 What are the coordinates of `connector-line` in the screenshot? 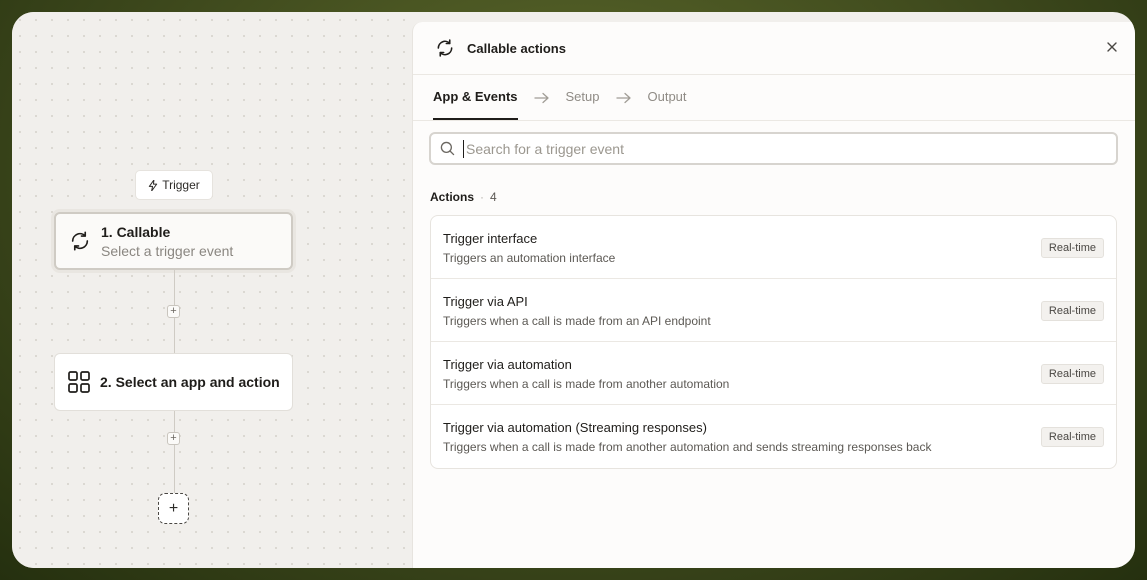 It's located at (174, 452).